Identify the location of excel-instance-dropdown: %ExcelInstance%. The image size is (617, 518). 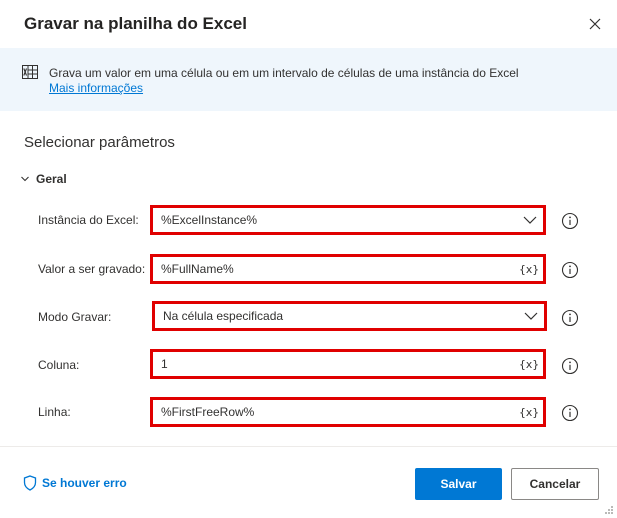
(348, 220).